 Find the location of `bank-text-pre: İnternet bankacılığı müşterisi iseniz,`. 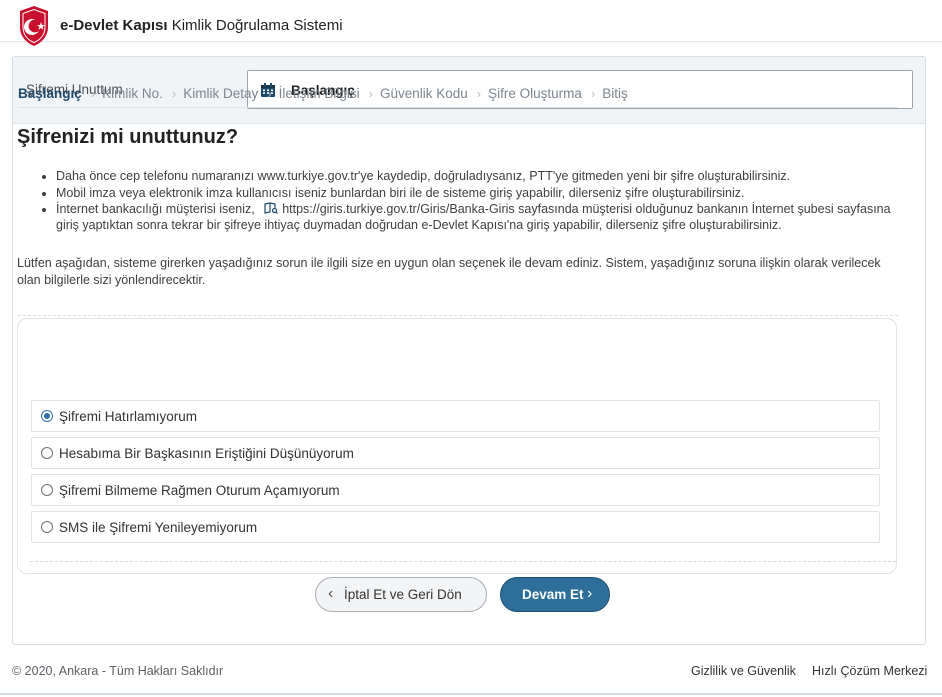

bank-text-pre: İnternet bankacılığı müşterisi iseniz, is located at coordinates (155, 209).